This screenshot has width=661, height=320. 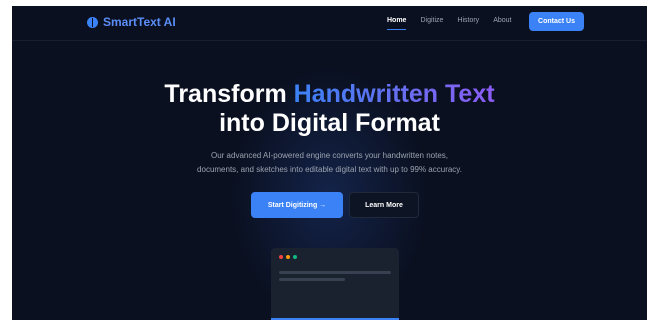 I want to click on brand-logo: SmartText AI, so click(x=131, y=22).